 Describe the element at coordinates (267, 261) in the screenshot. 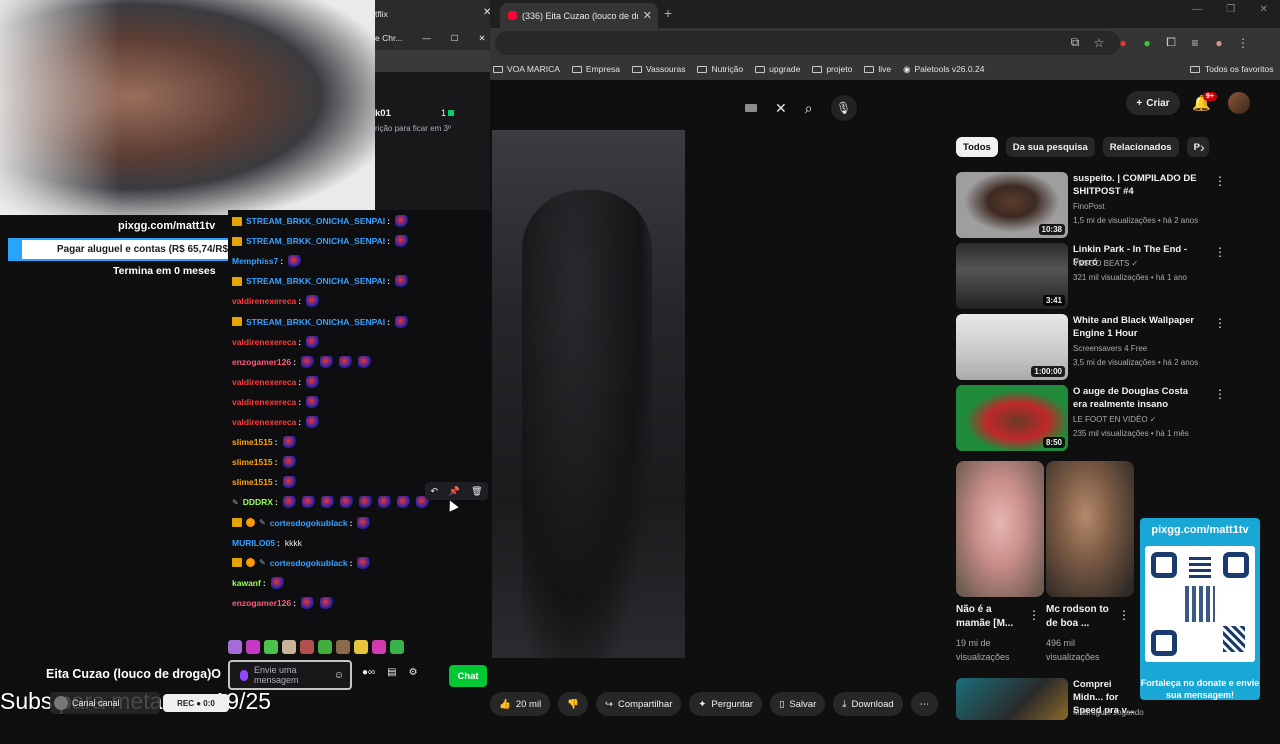

I see `chat-message: Memphiss7:` at that location.